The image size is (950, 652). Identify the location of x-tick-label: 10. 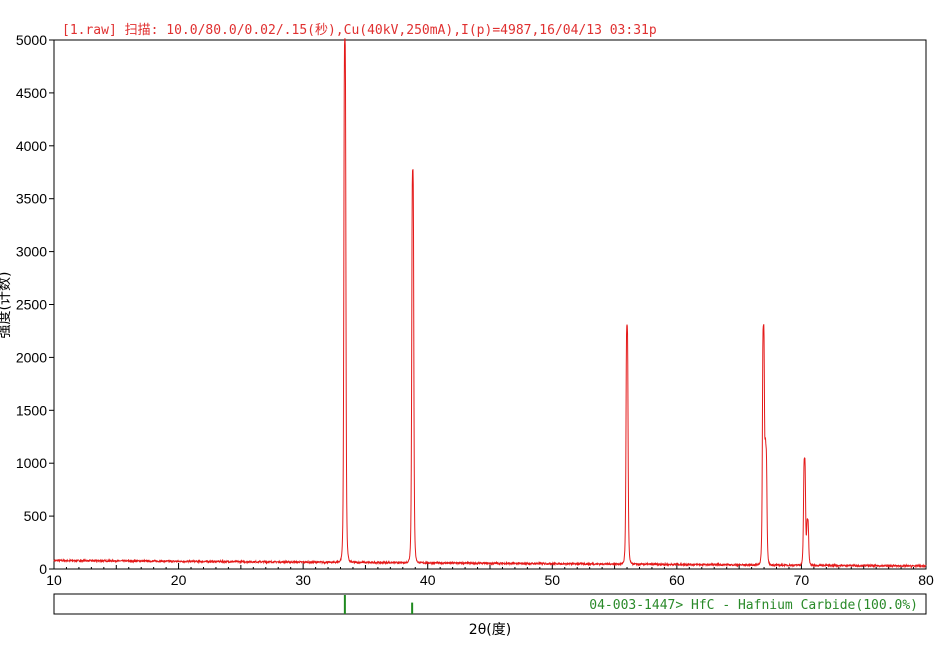
(54, 580).